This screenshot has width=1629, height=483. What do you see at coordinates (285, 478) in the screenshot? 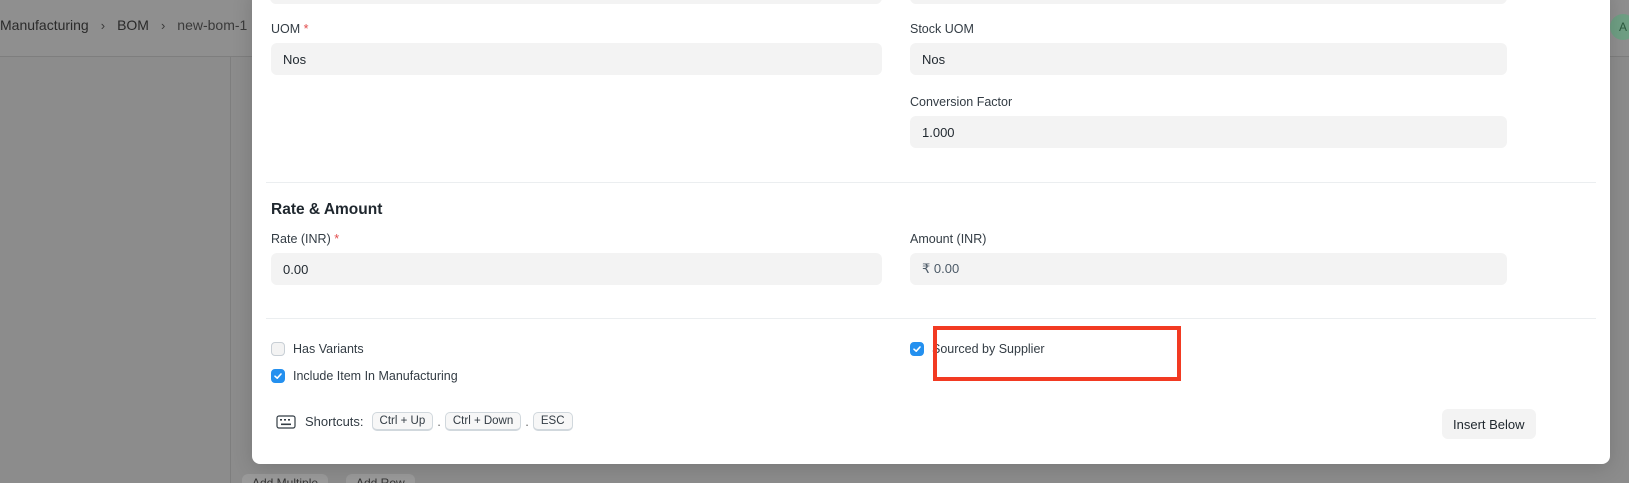
I see `add-multiple-button: Add Multiple` at bounding box center [285, 478].